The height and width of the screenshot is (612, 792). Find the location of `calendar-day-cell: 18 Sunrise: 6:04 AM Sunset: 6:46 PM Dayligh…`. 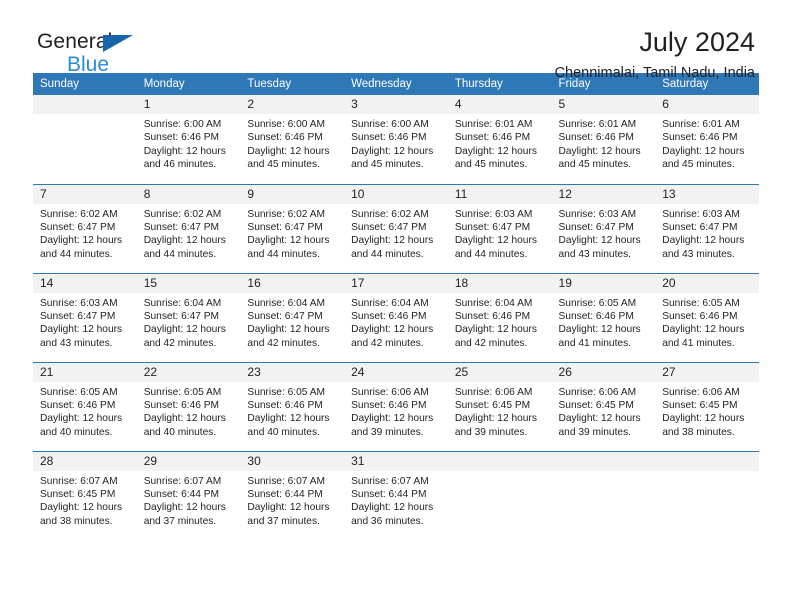

calendar-day-cell: 18 Sunrise: 6:04 AM Sunset: 6:46 PM Dayligh… is located at coordinates (499, 317).